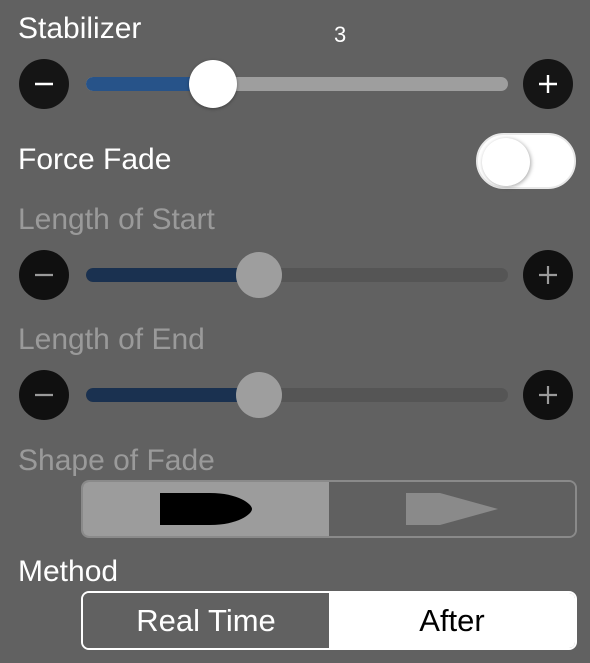 This screenshot has width=590, height=663. Describe the element at coordinates (68, 571) in the screenshot. I see `method-label: Method` at that location.